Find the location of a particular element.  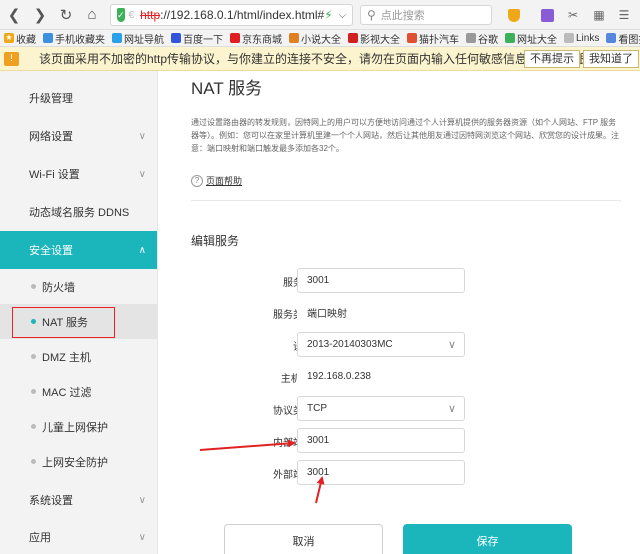

device-select: 2013-20140303MC ∨ is located at coordinates (381, 344).